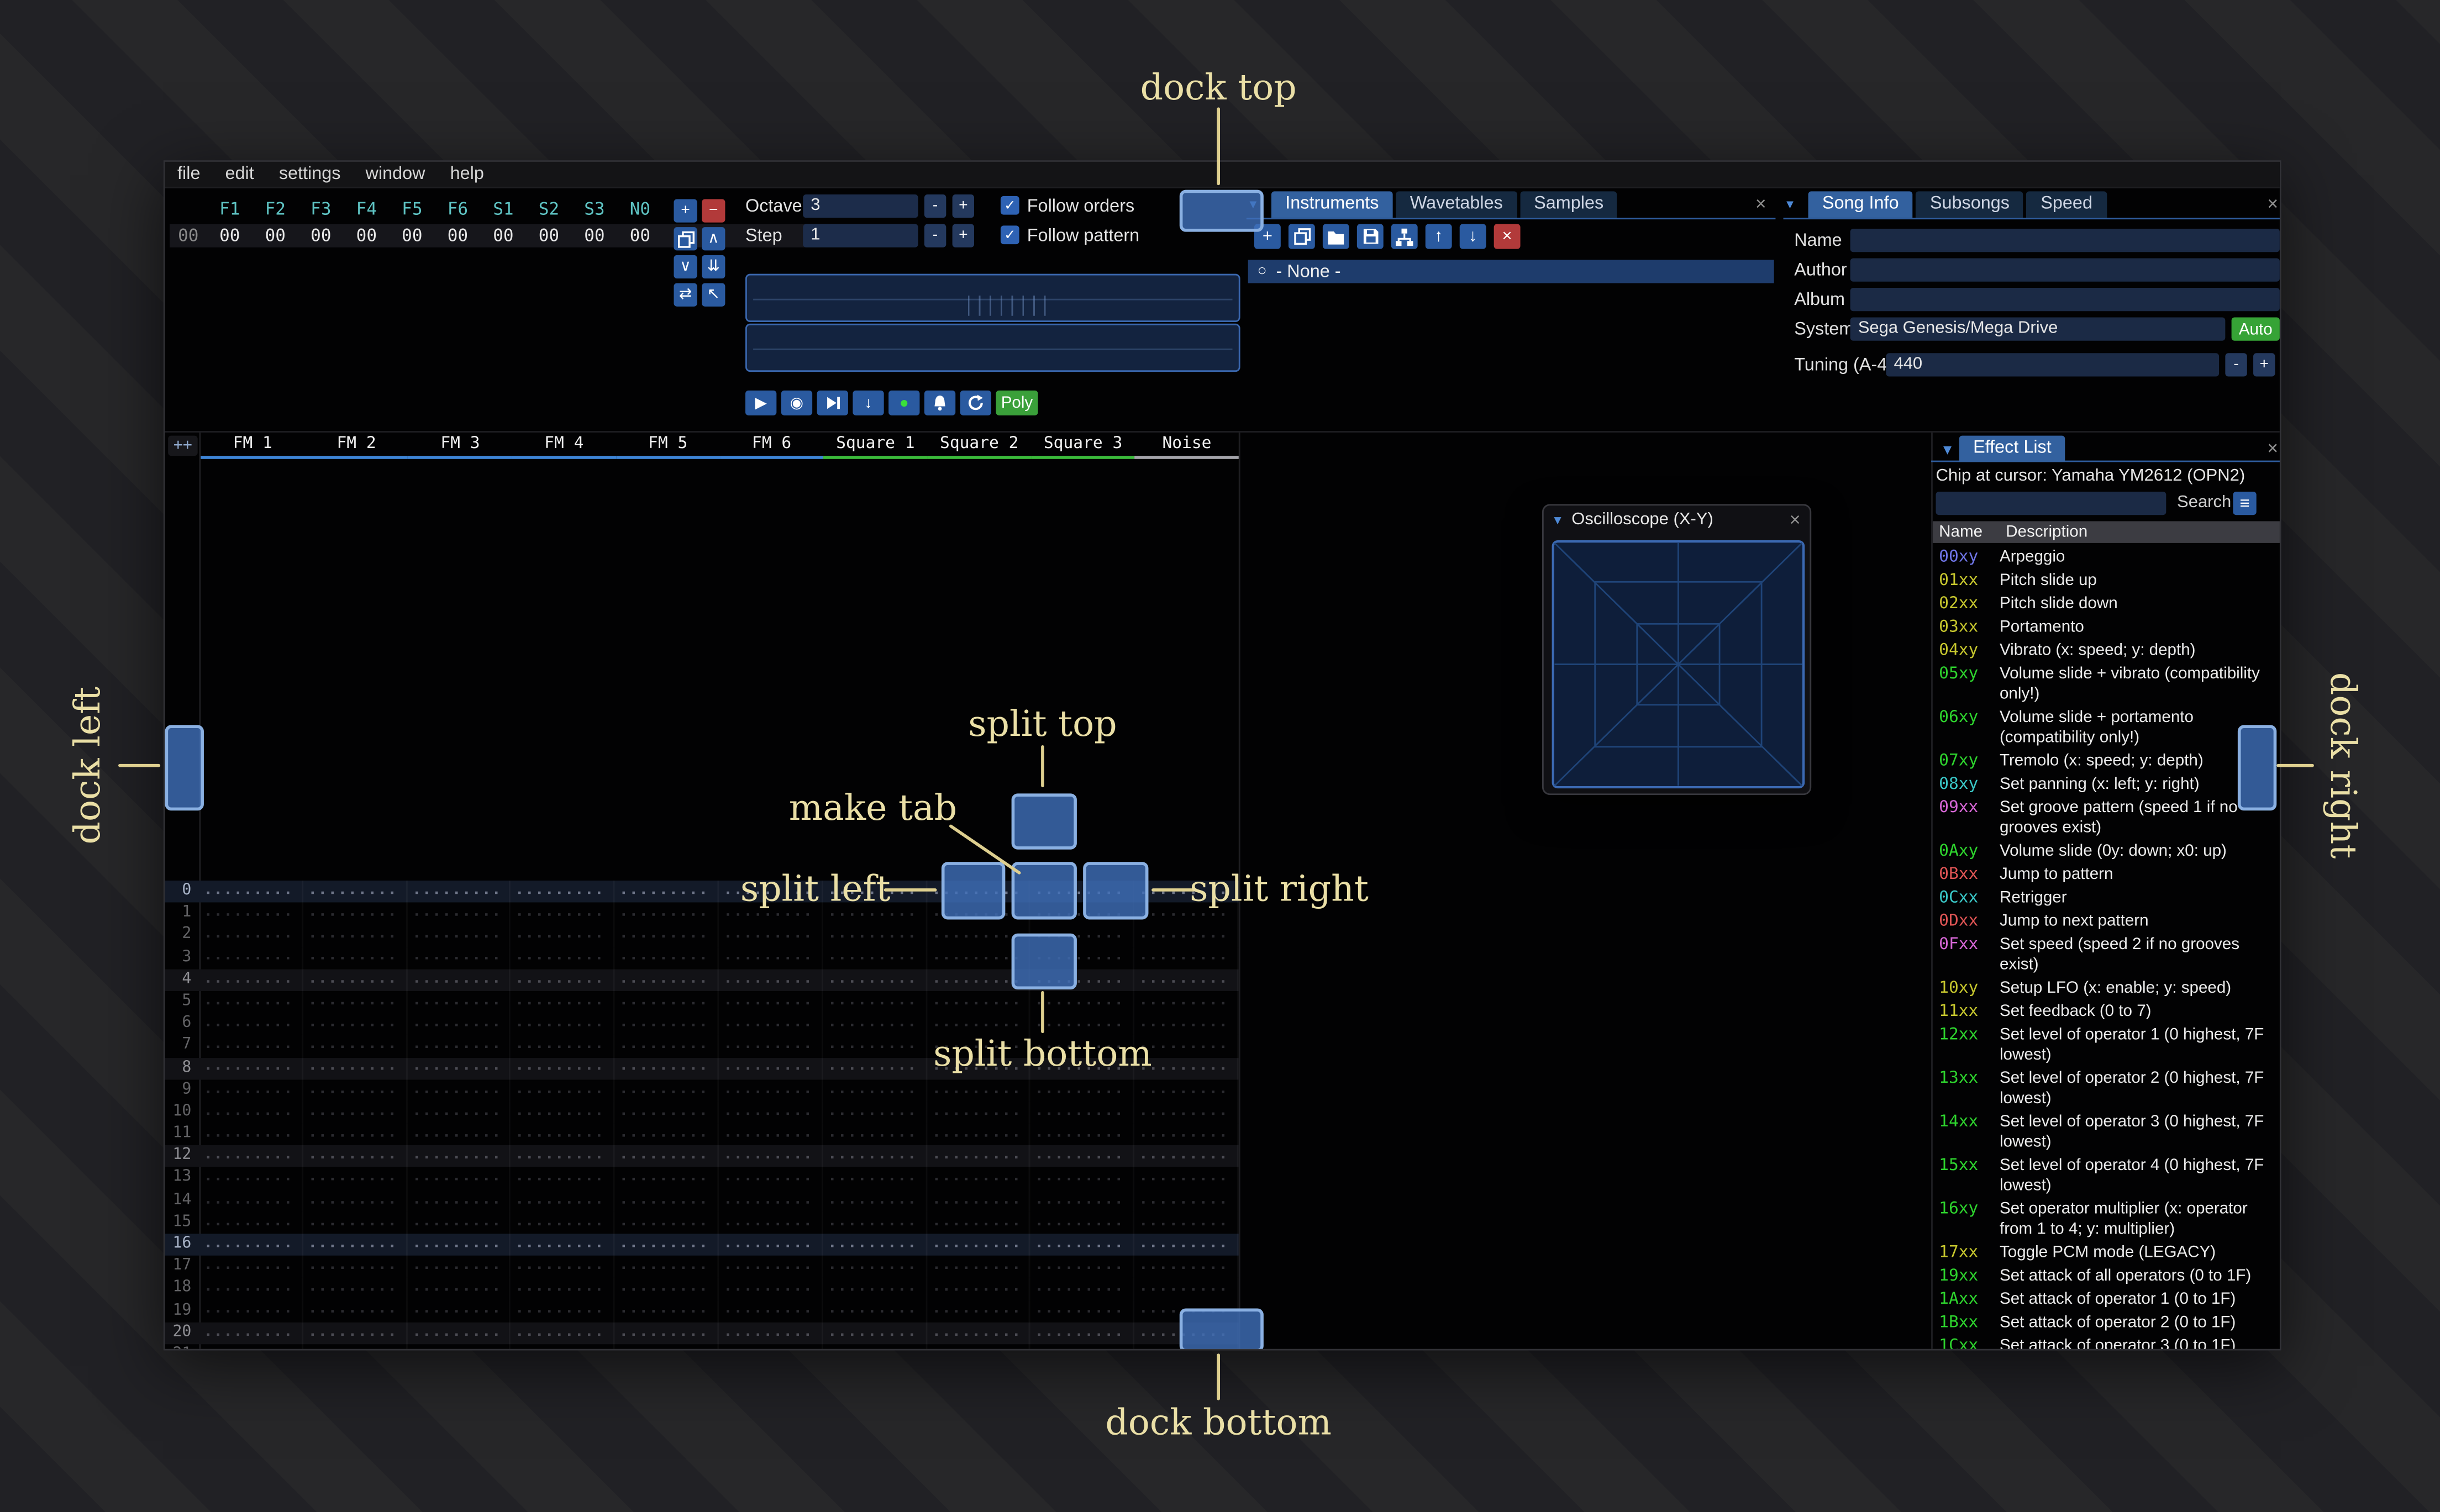  What do you see at coordinates (1760, 203) in the screenshot?
I see `instruments-close-icon: ×` at bounding box center [1760, 203].